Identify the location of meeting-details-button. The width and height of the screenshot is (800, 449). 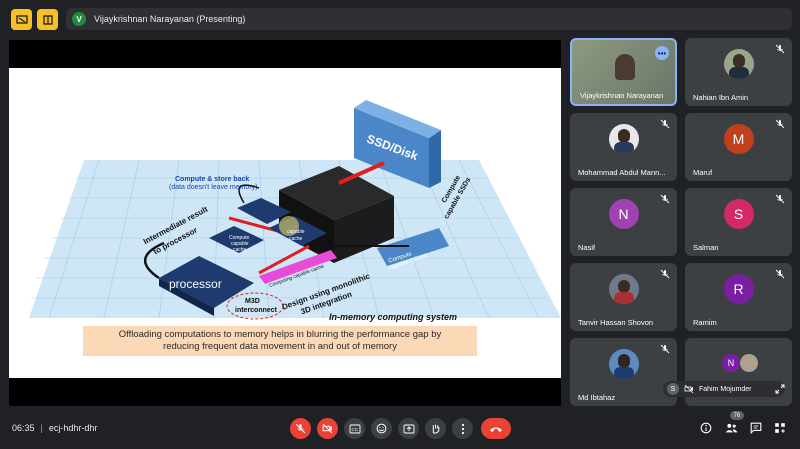
(706, 428).